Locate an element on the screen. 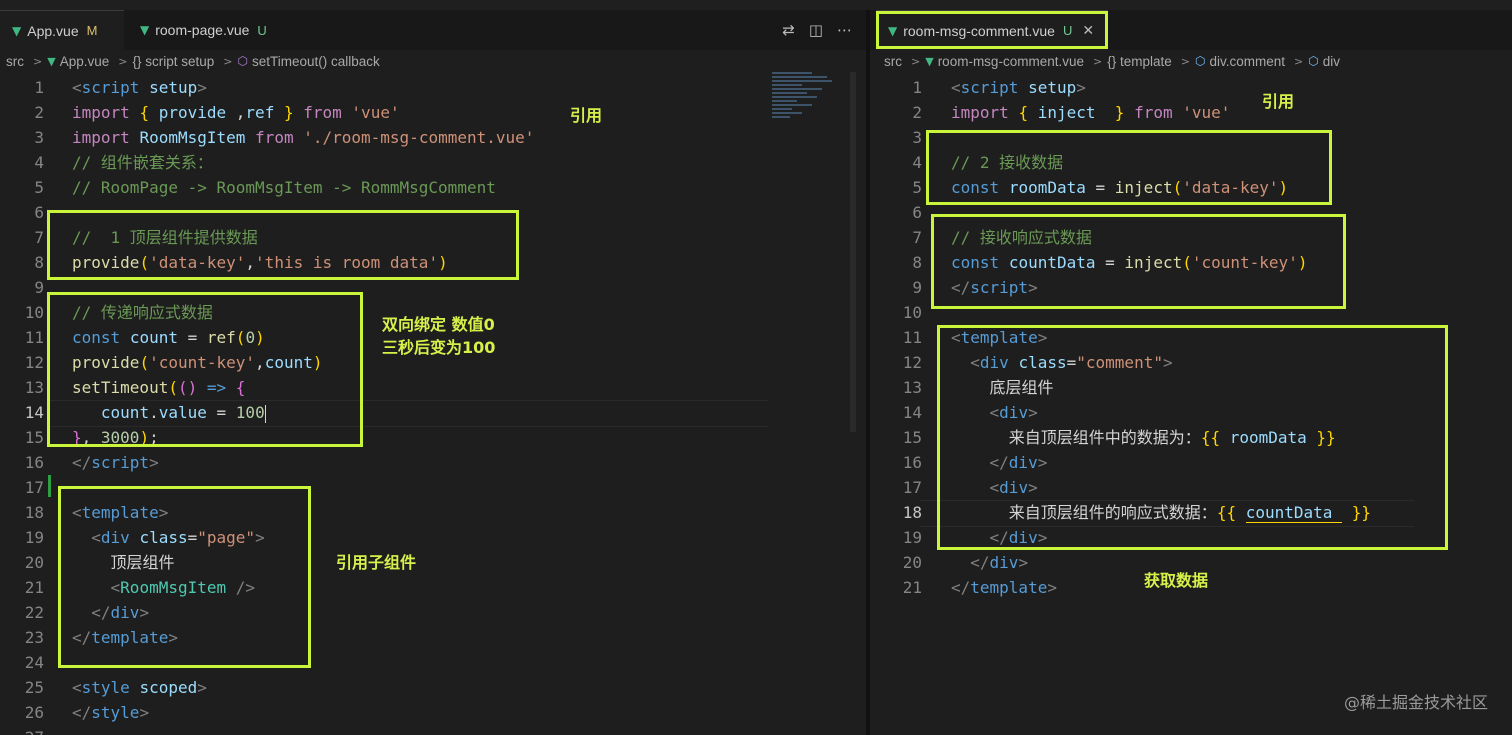 The image size is (1512, 735). tab-label: room-page.vue is located at coordinates (202, 30).